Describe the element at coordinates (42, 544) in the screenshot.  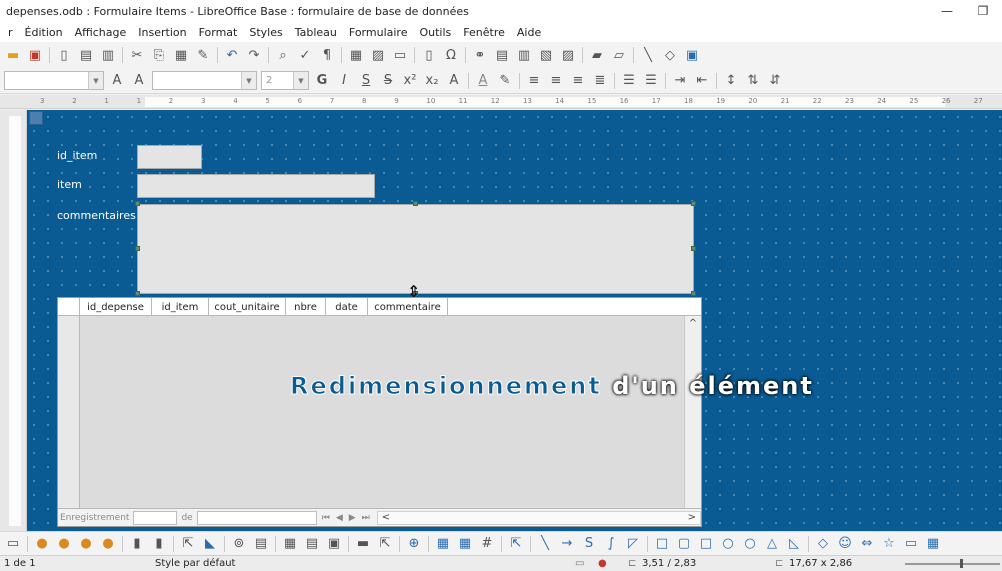
I see `form-controls-icon: ●` at that location.